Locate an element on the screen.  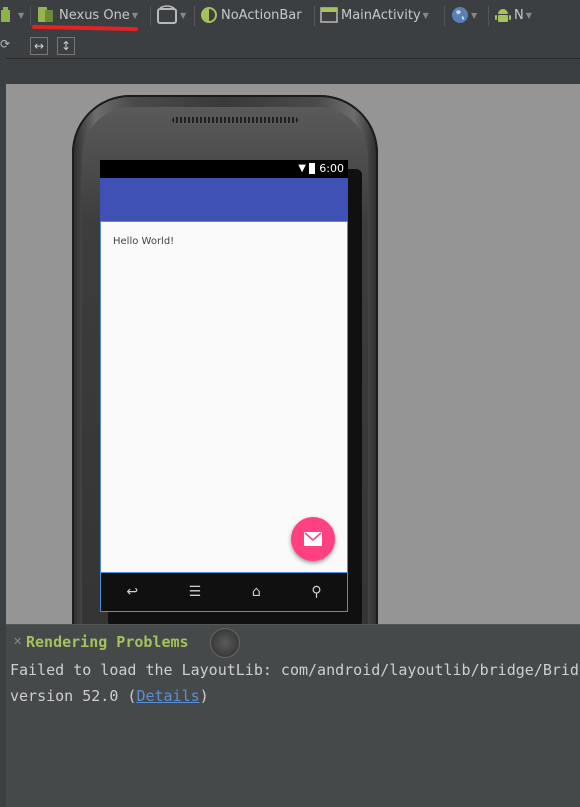
match-width-icon: ↔ is located at coordinates (39, 46).